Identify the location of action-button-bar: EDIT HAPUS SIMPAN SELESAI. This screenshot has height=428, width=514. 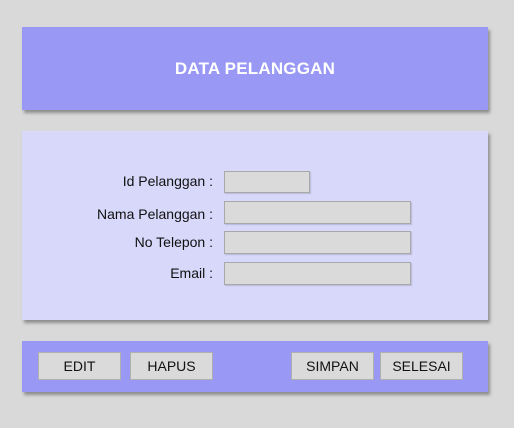
(255, 366).